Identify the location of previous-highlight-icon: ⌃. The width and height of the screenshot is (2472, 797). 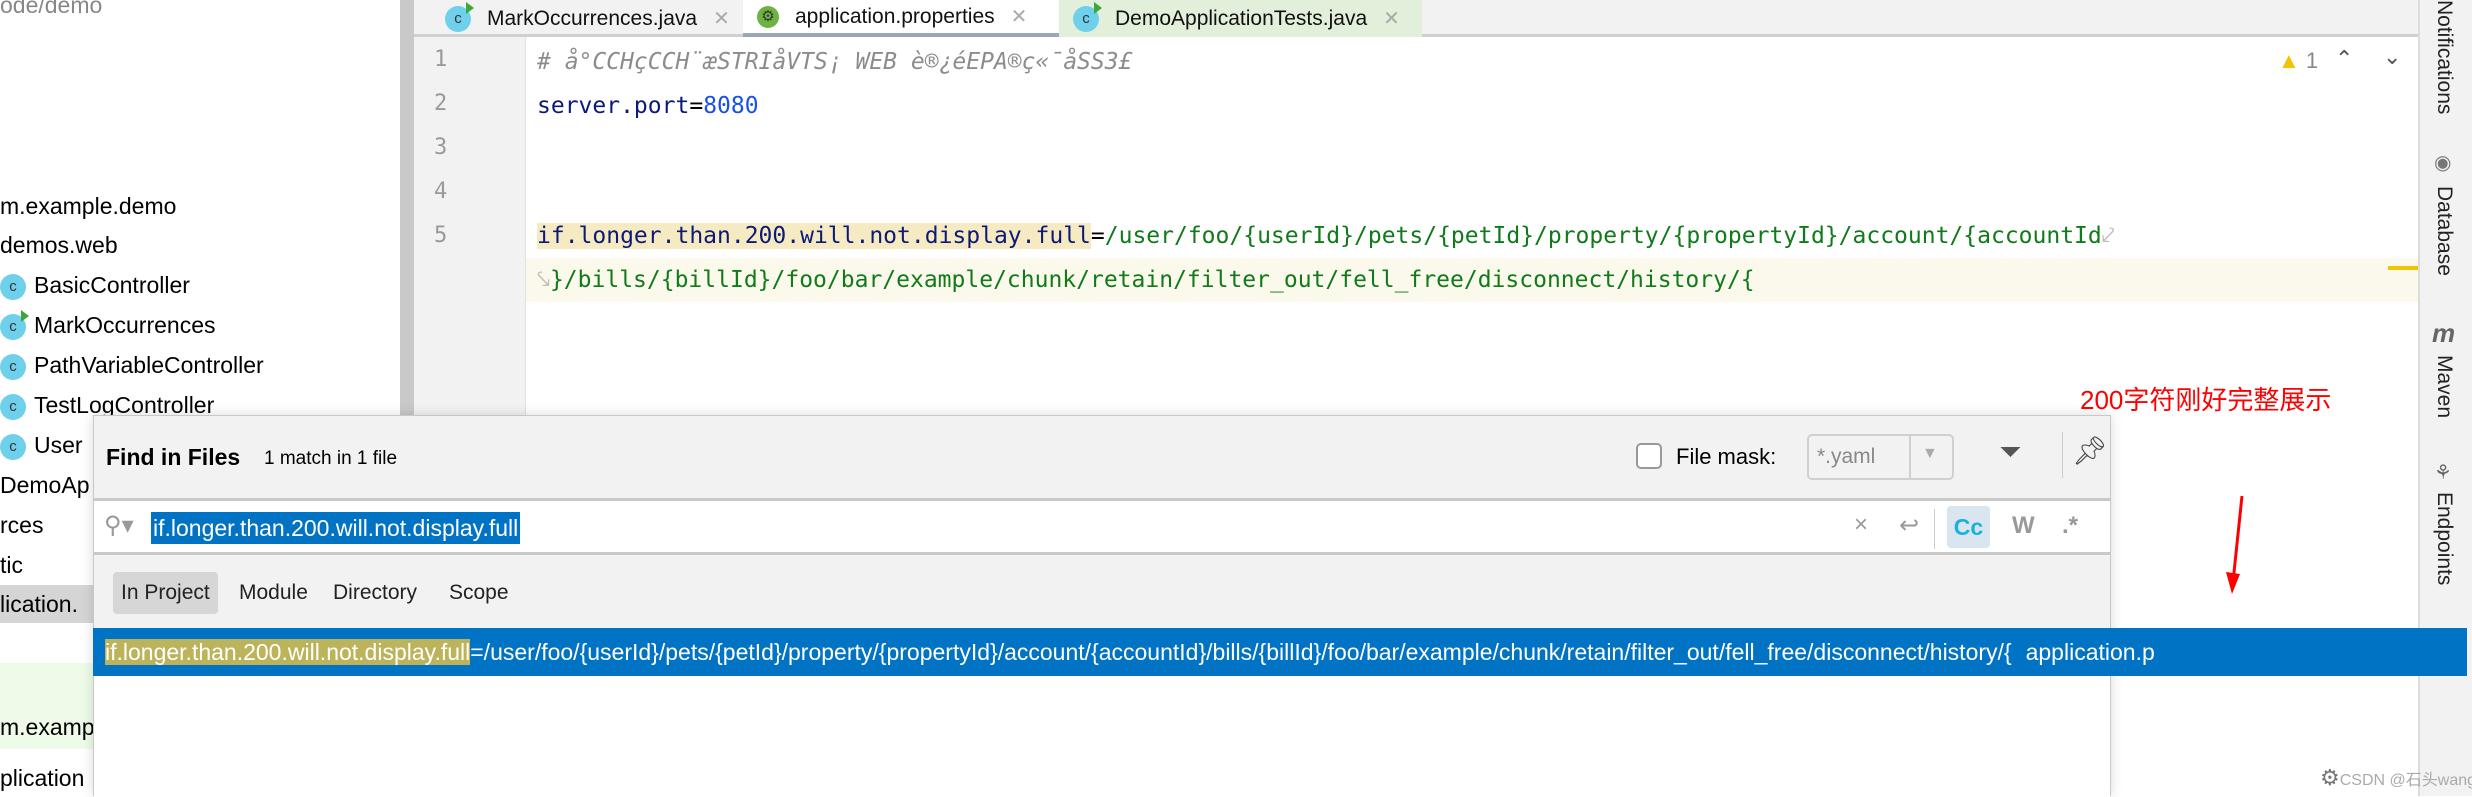
(2344, 59).